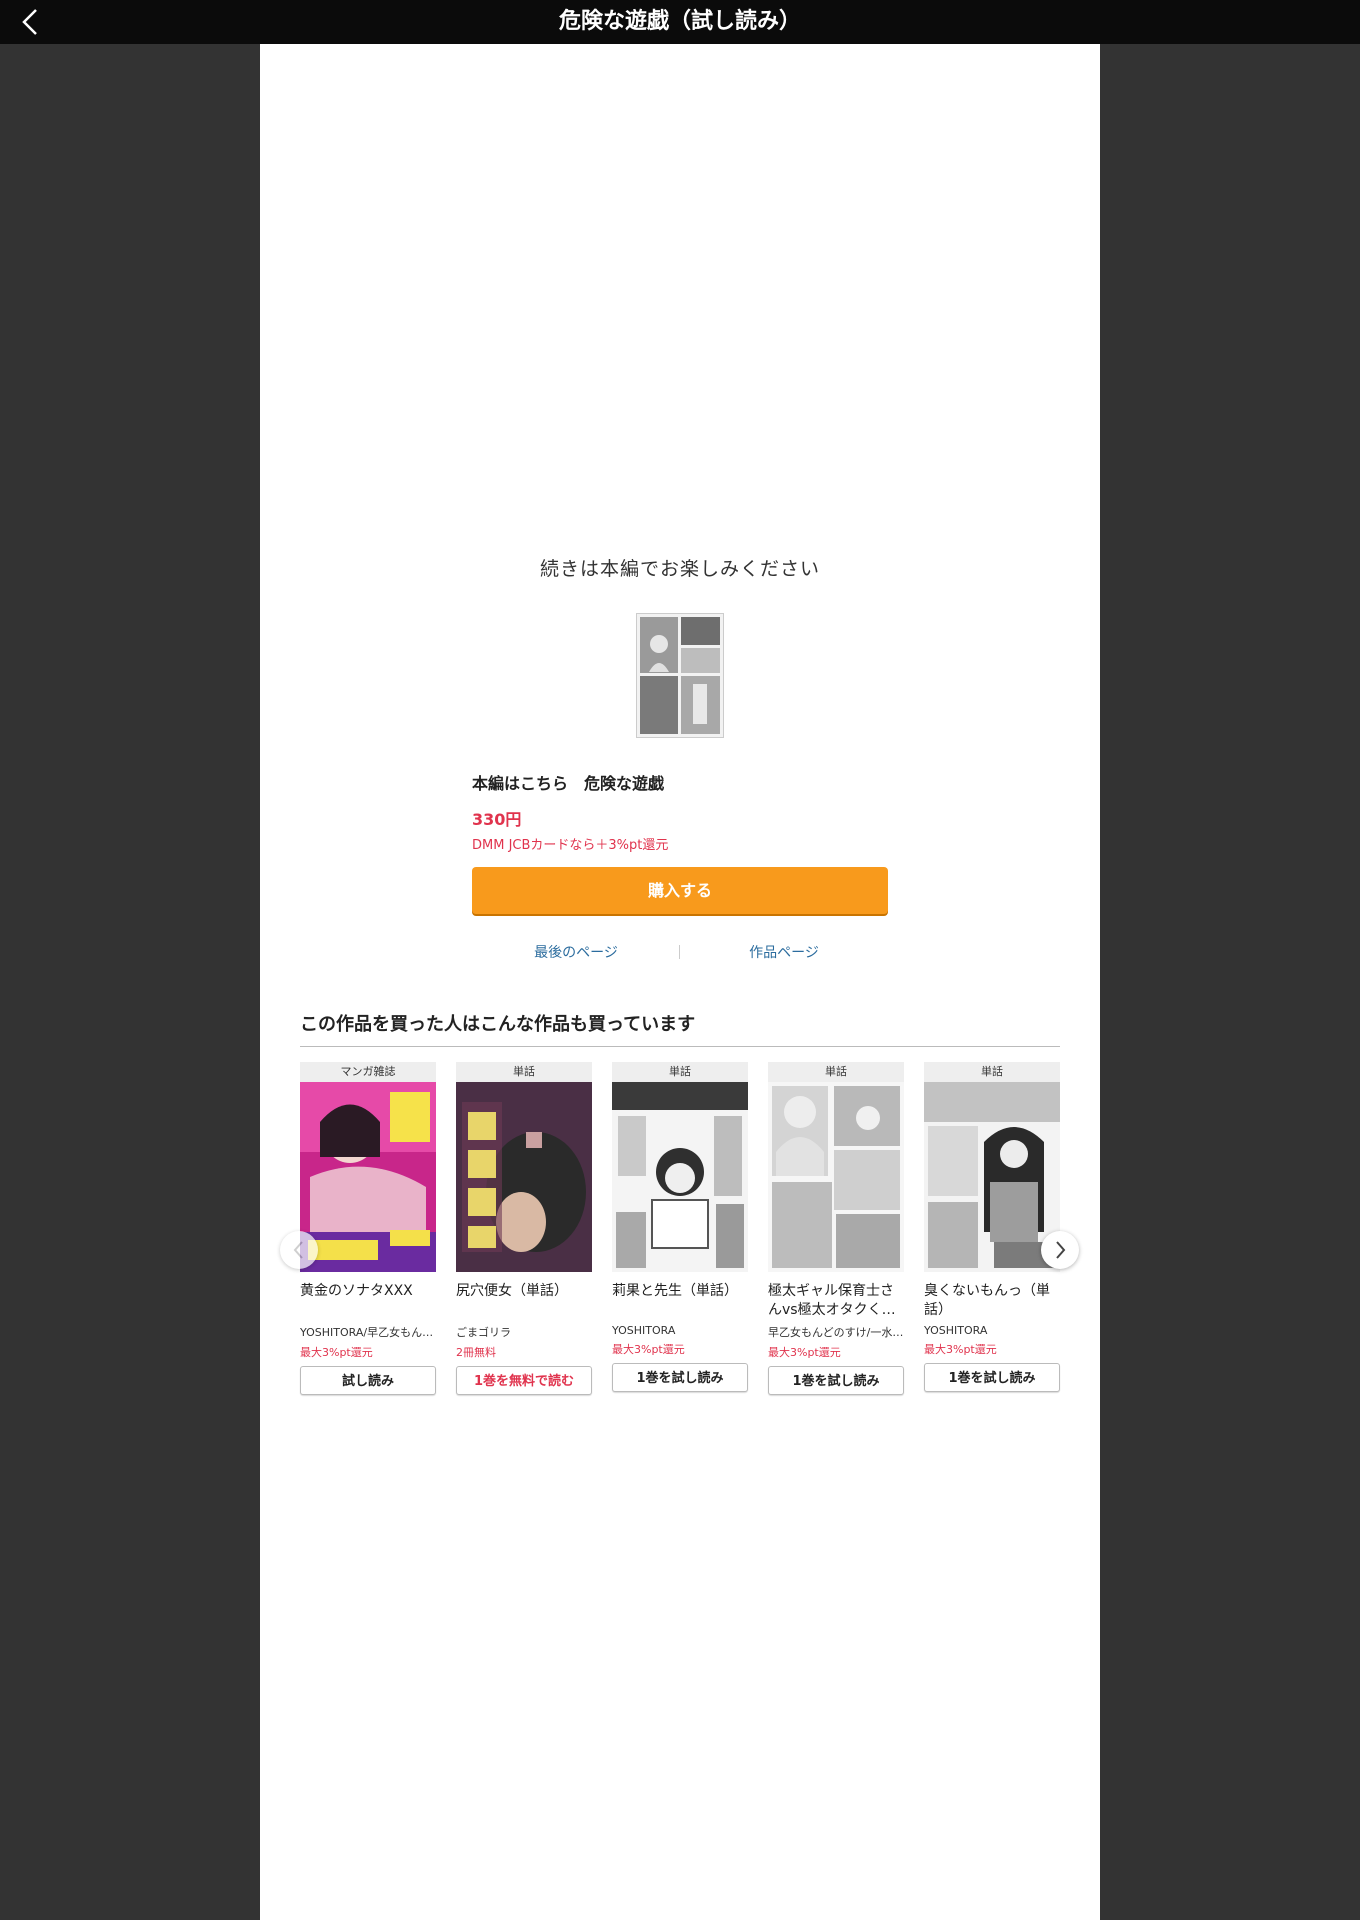  What do you see at coordinates (497, 819) in the screenshot?
I see `price: 330円` at bounding box center [497, 819].